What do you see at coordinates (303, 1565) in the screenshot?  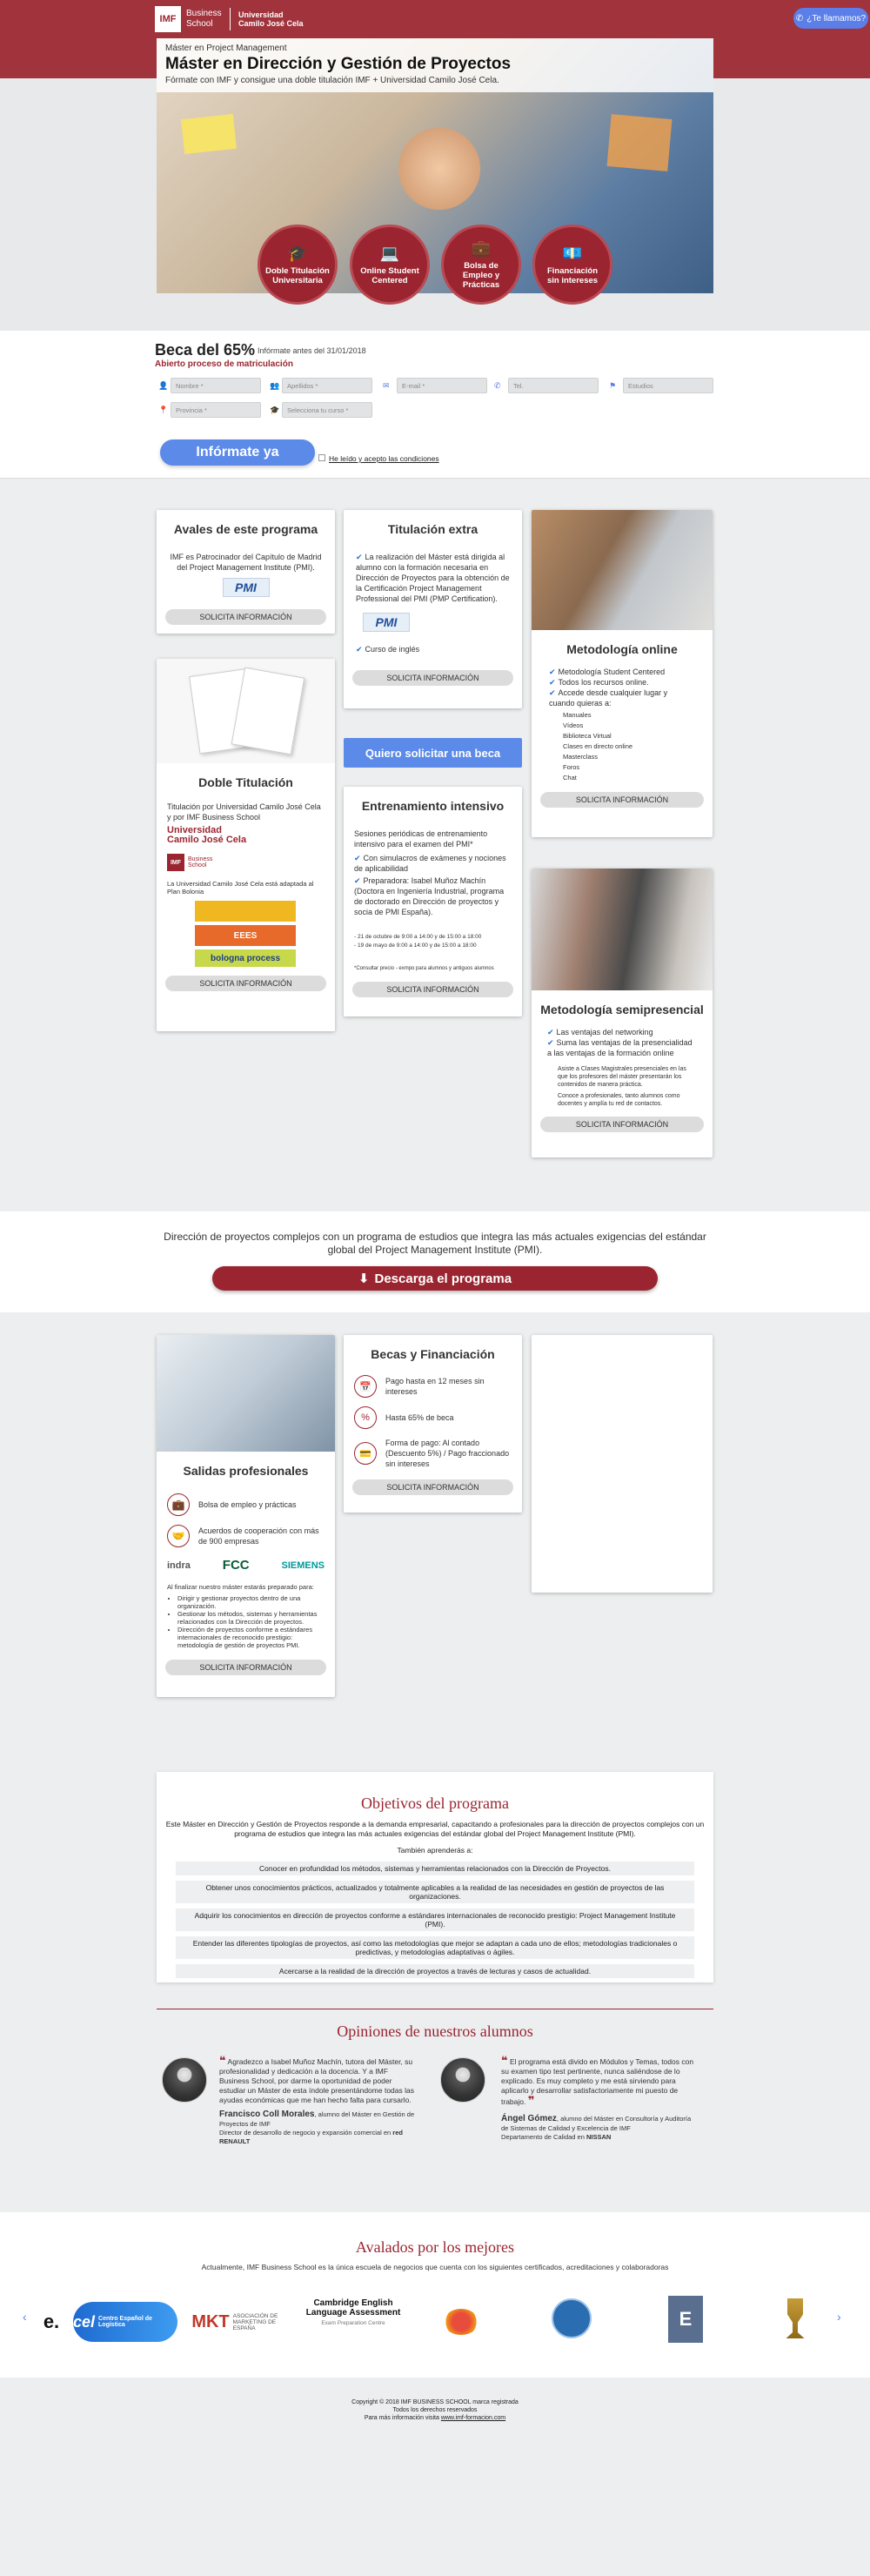 I see `siemens-logo: SIEMENS` at bounding box center [303, 1565].